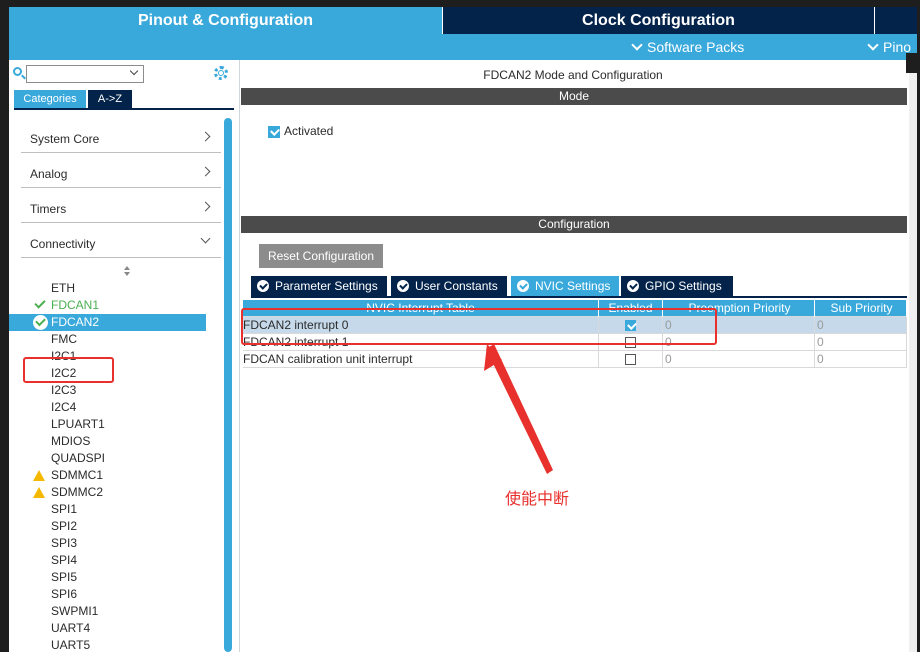 The image size is (920, 652). What do you see at coordinates (64, 560) in the screenshot?
I see `peripheral-label: SPI4` at bounding box center [64, 560].